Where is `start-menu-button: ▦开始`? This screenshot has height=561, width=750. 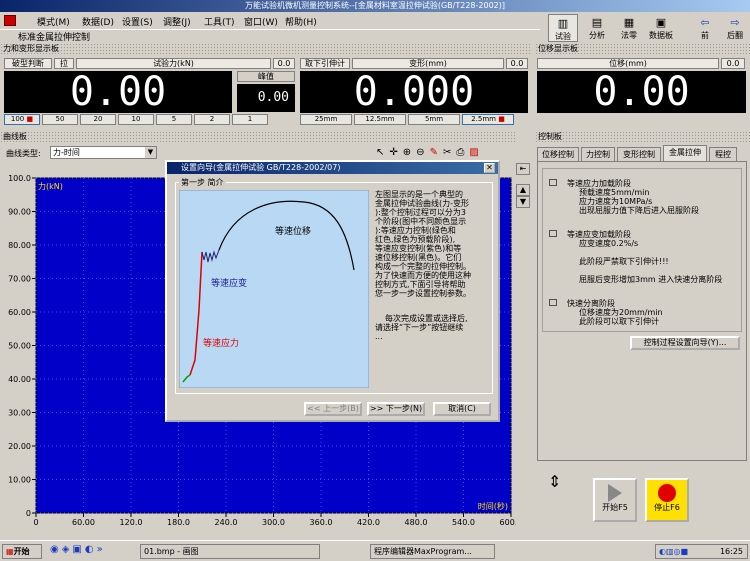
start-menu-button: ▦开始 is located at coordinates (22, 551).